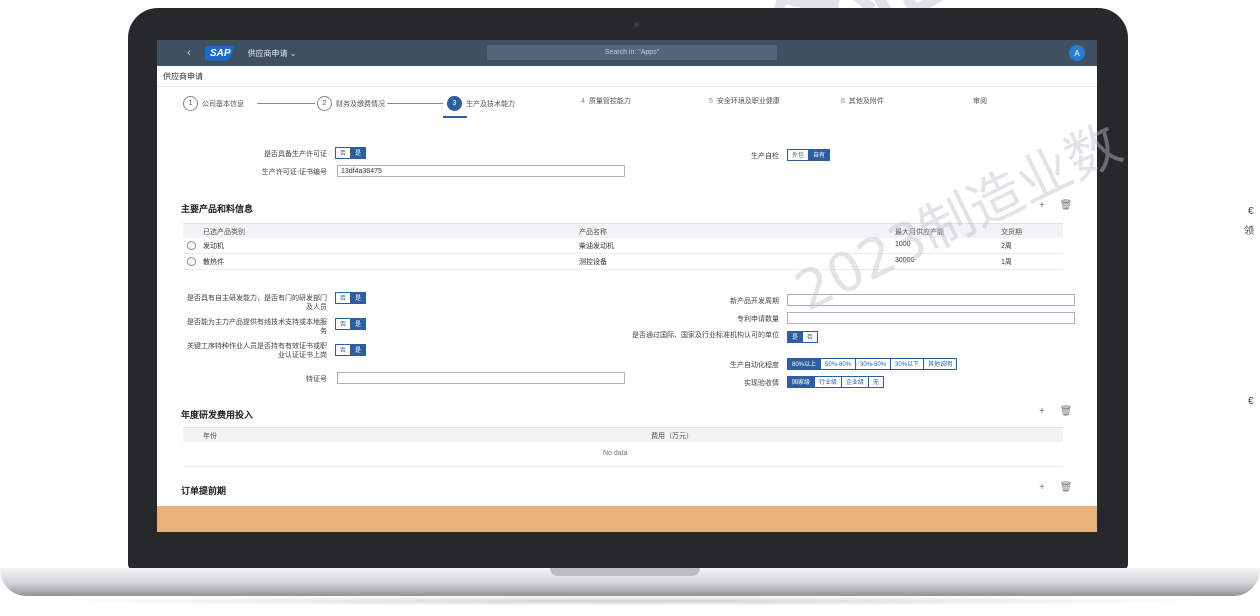 The image size is (1260, 616). I want to click on col-amount: 费用（万元）, so click(672, 436).